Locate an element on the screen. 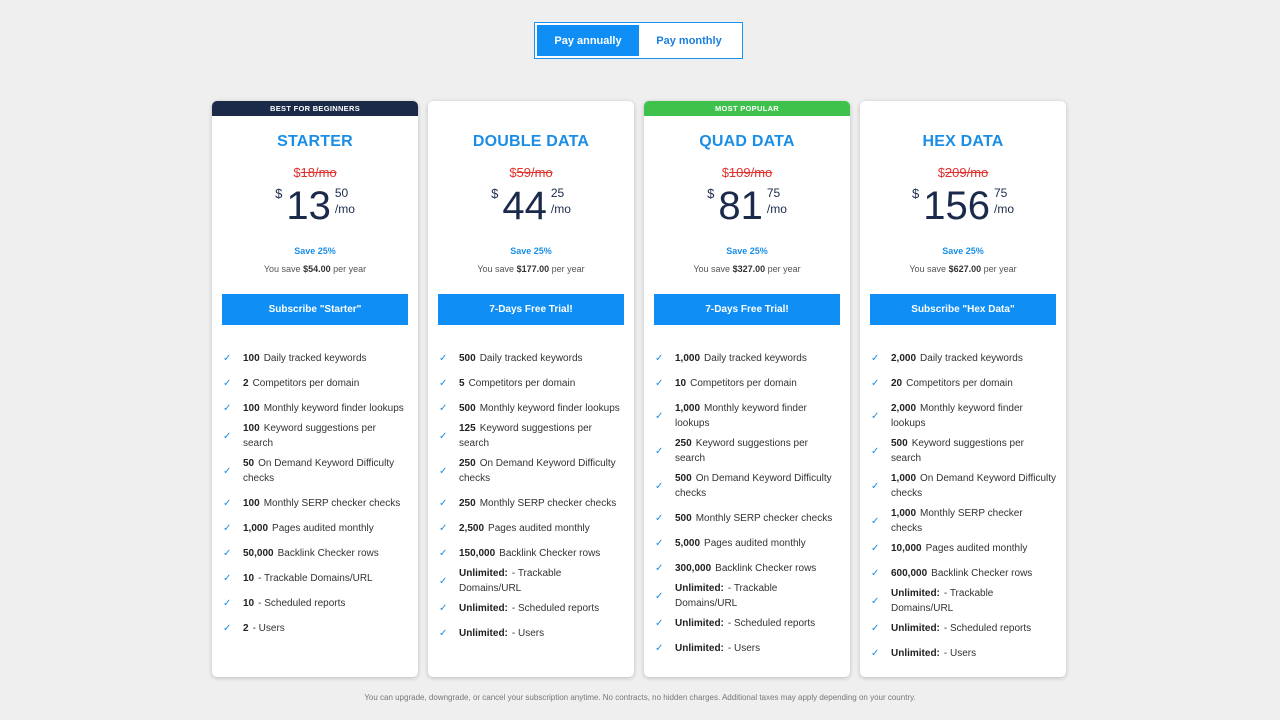 Image resolution: width=1280 pixels, height=720 pixels. feature-item: ✓ Unlimited: - Trackable Domains/URL is located at coordinates (963, 601).